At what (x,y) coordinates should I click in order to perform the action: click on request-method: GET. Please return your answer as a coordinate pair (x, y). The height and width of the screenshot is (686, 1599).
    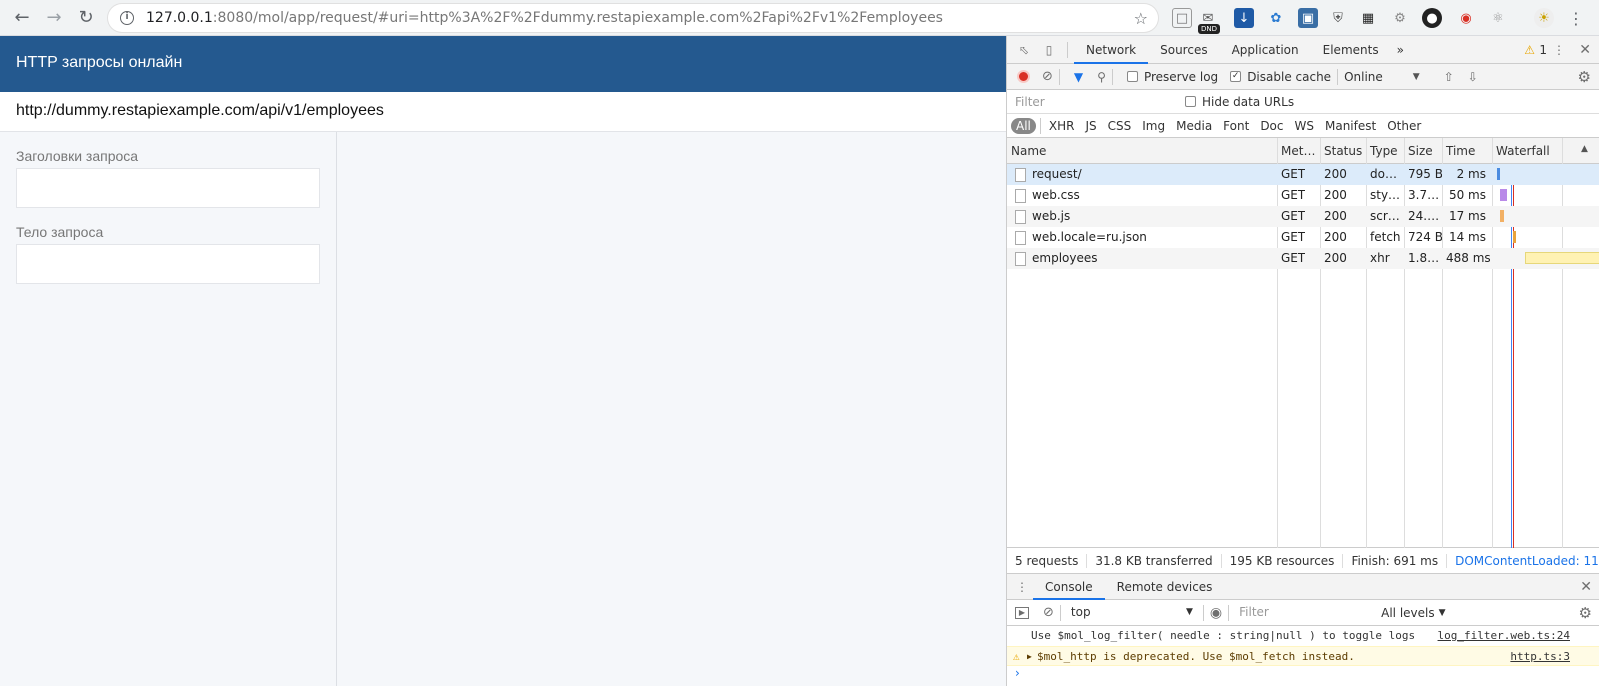
    Looking at the image, I should click on (1293, 216).